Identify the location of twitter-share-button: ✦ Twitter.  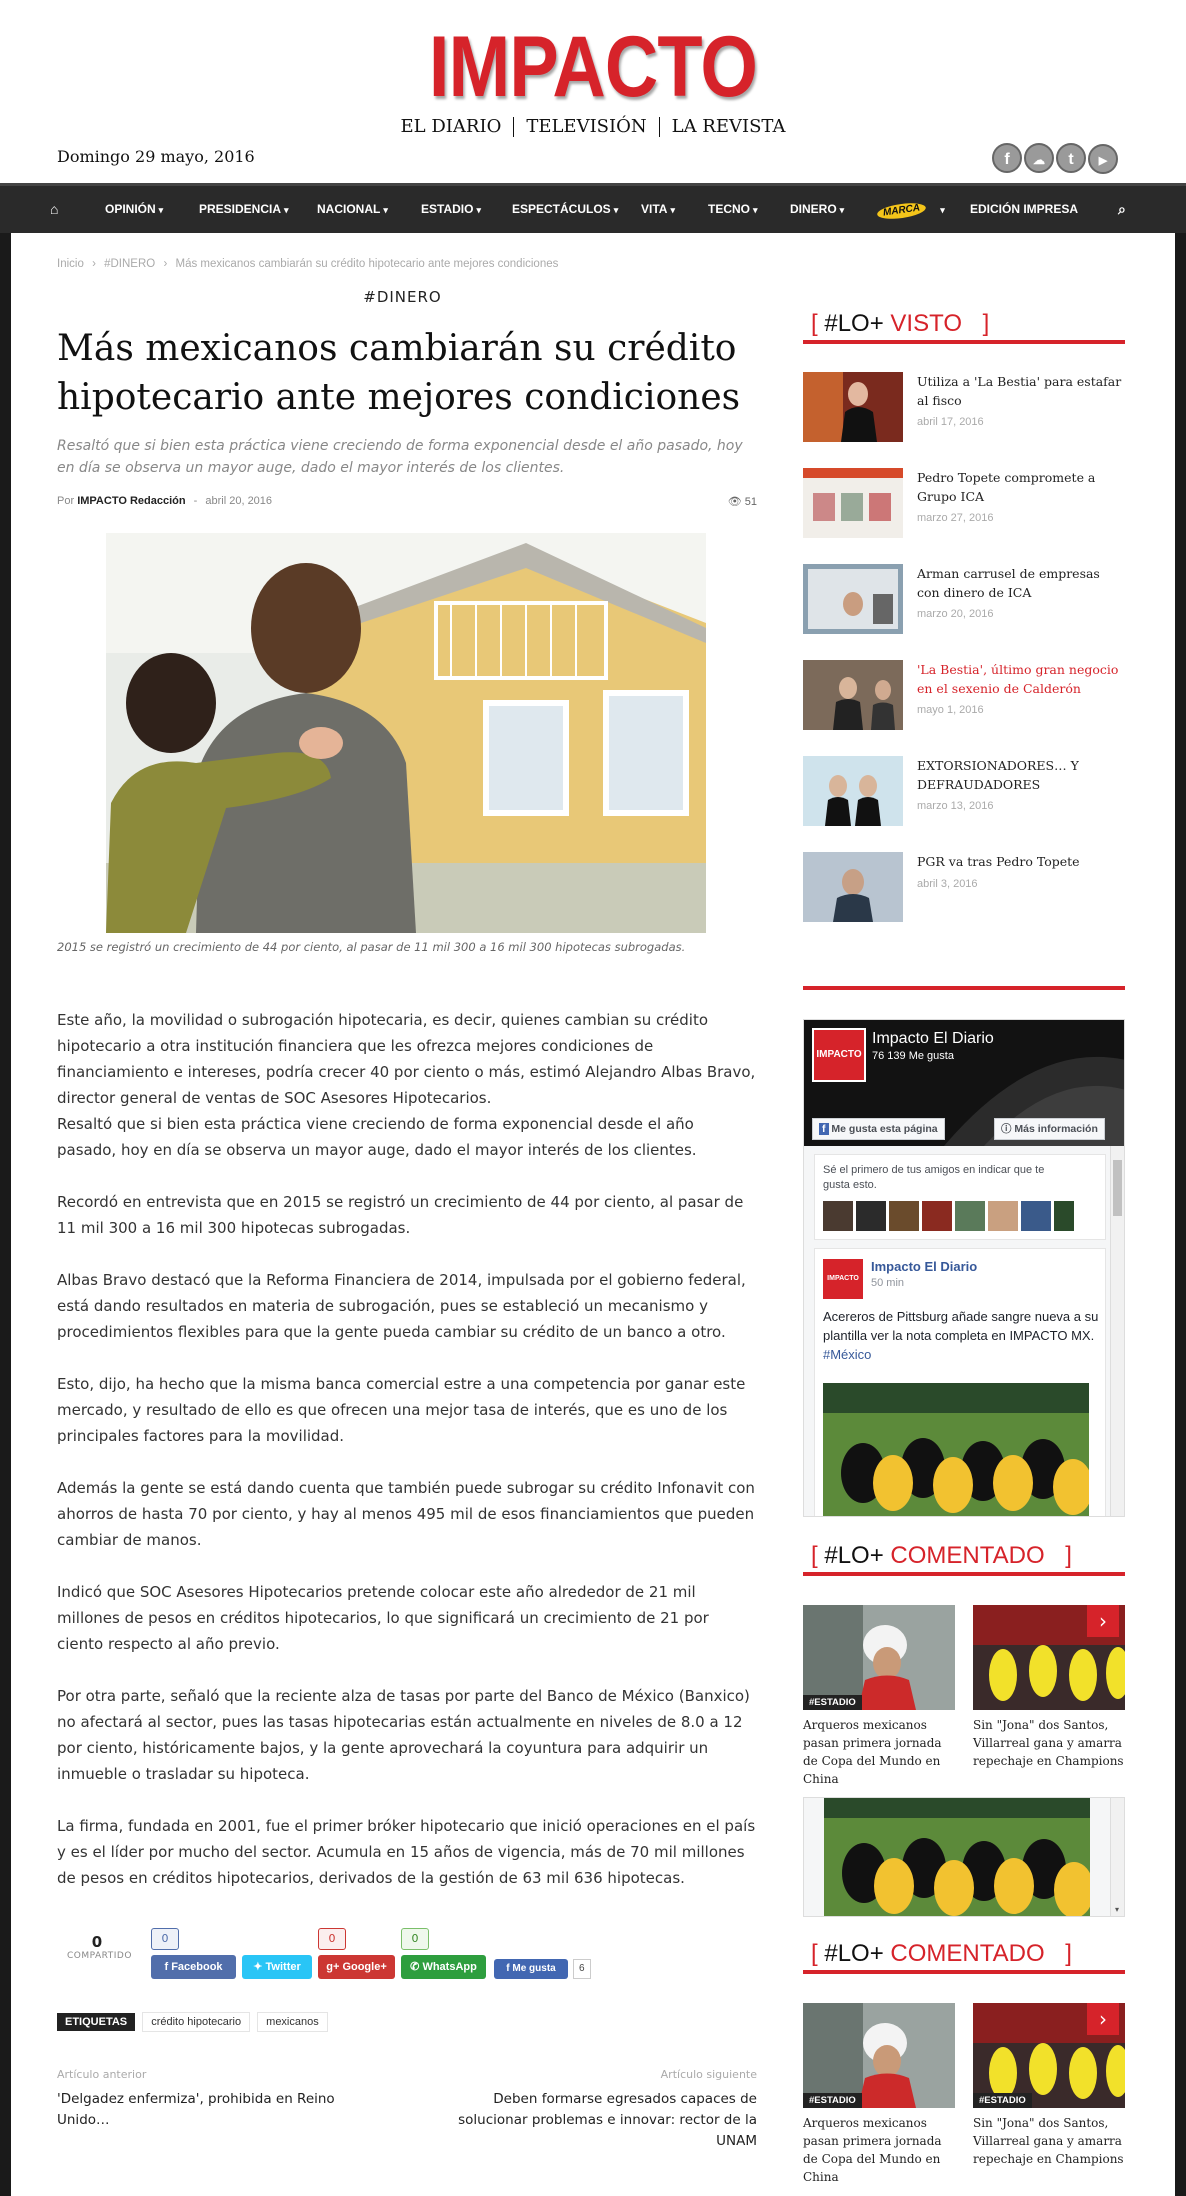
(277, 1967).